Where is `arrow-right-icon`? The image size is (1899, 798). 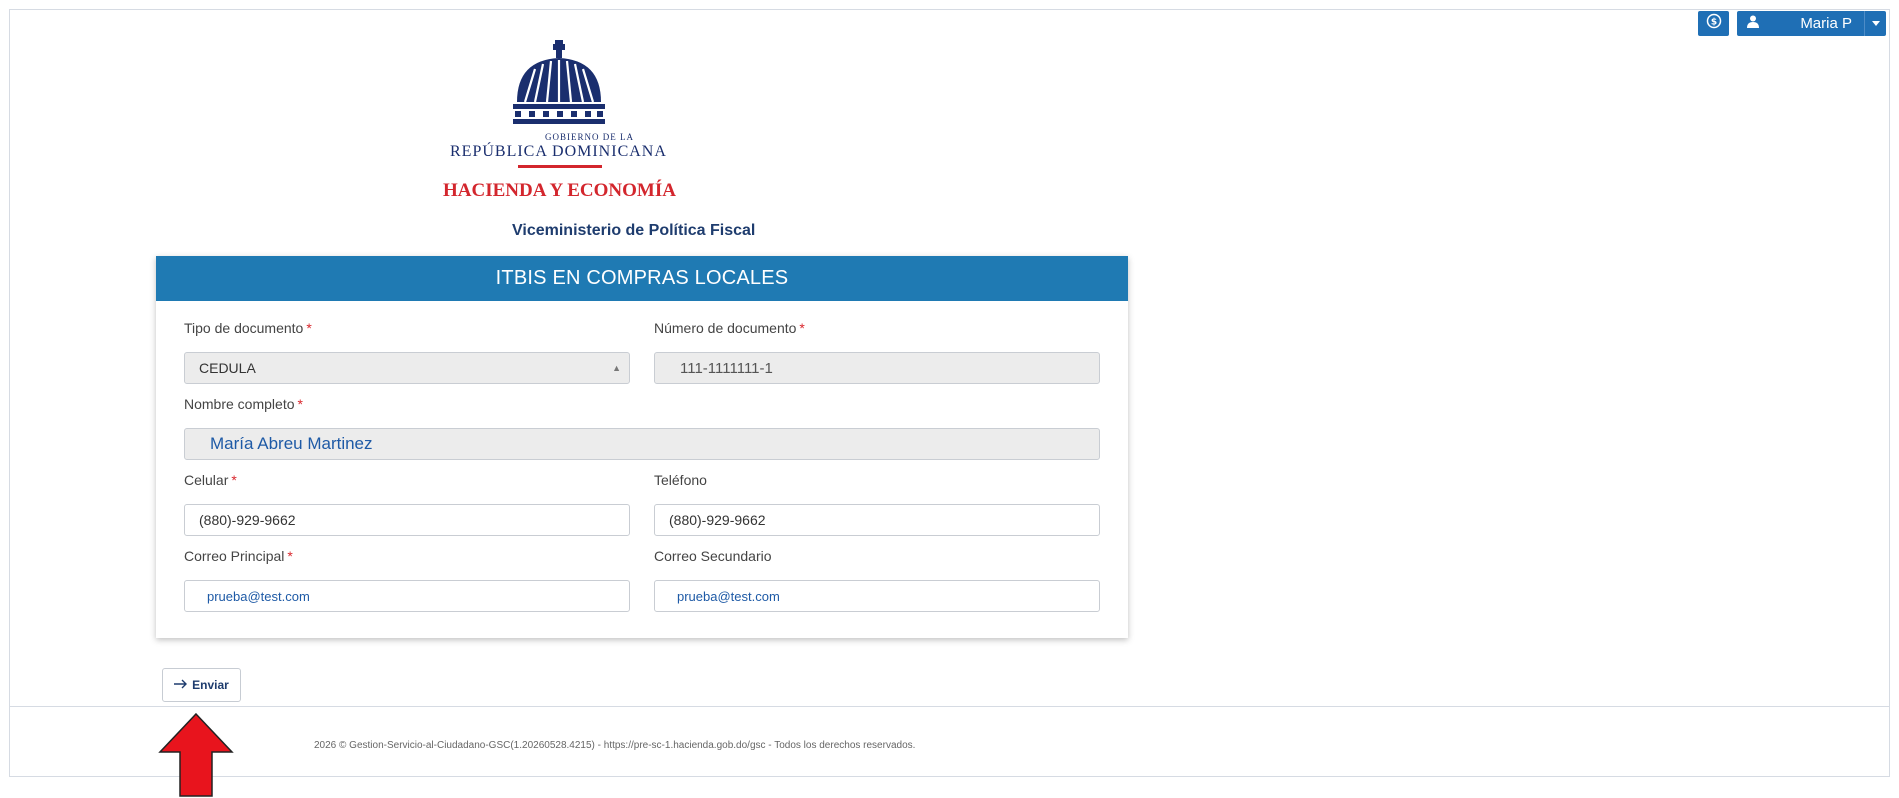
arrow-right-icon is located at coordinates (181, 685).